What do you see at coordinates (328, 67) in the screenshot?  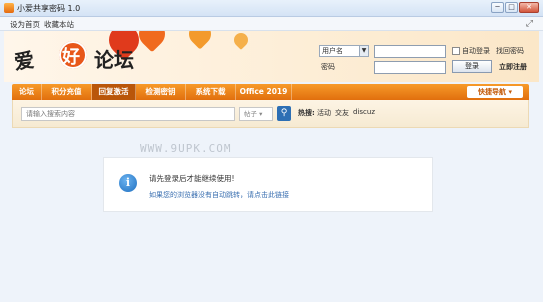 I see `password-label: 密码` at bounding box center [328, 67].